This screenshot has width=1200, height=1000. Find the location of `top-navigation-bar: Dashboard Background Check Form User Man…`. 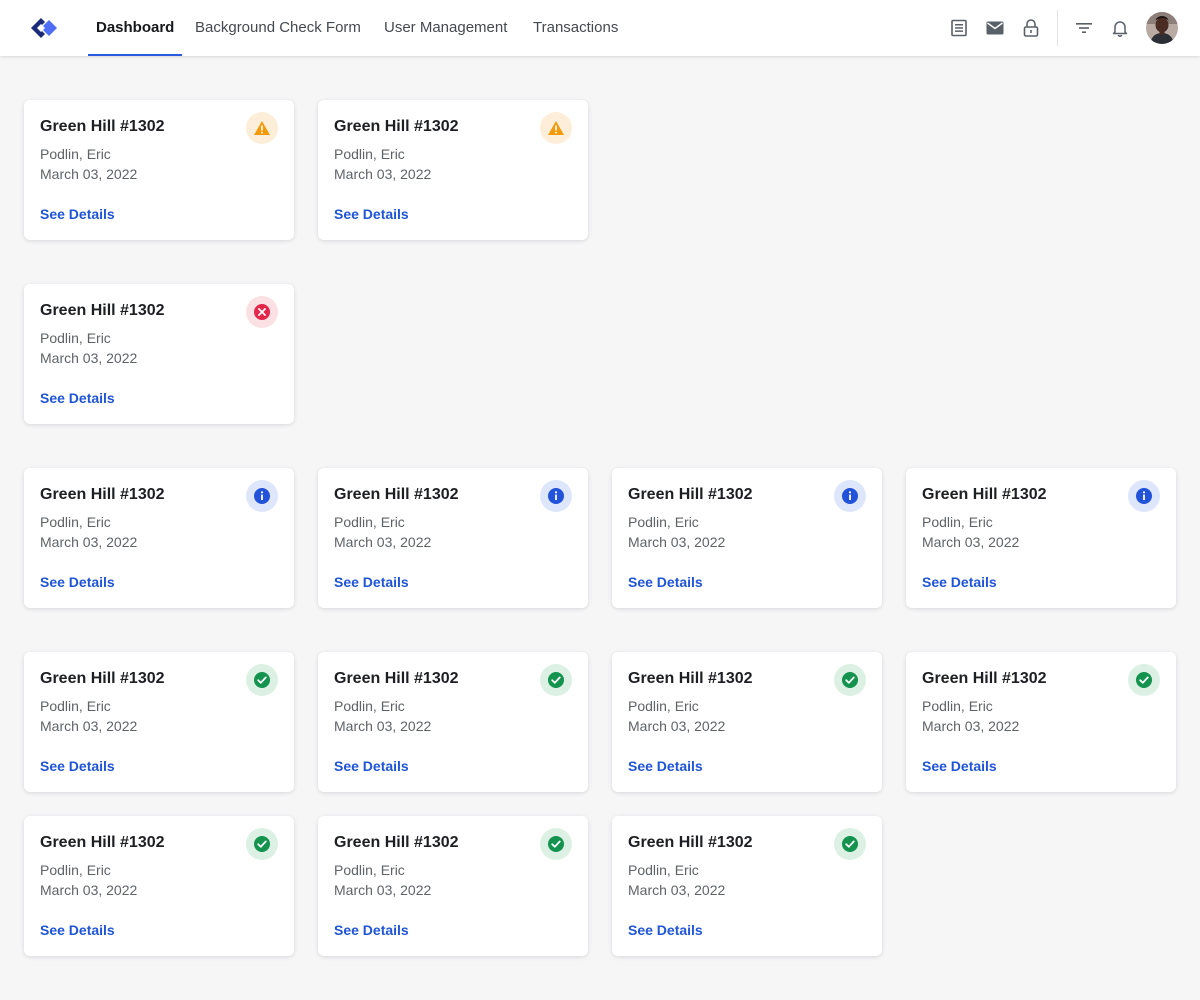

top-navigation-bar: Dashboard Background Check Form User Man… is located at coordinates (600, 28).